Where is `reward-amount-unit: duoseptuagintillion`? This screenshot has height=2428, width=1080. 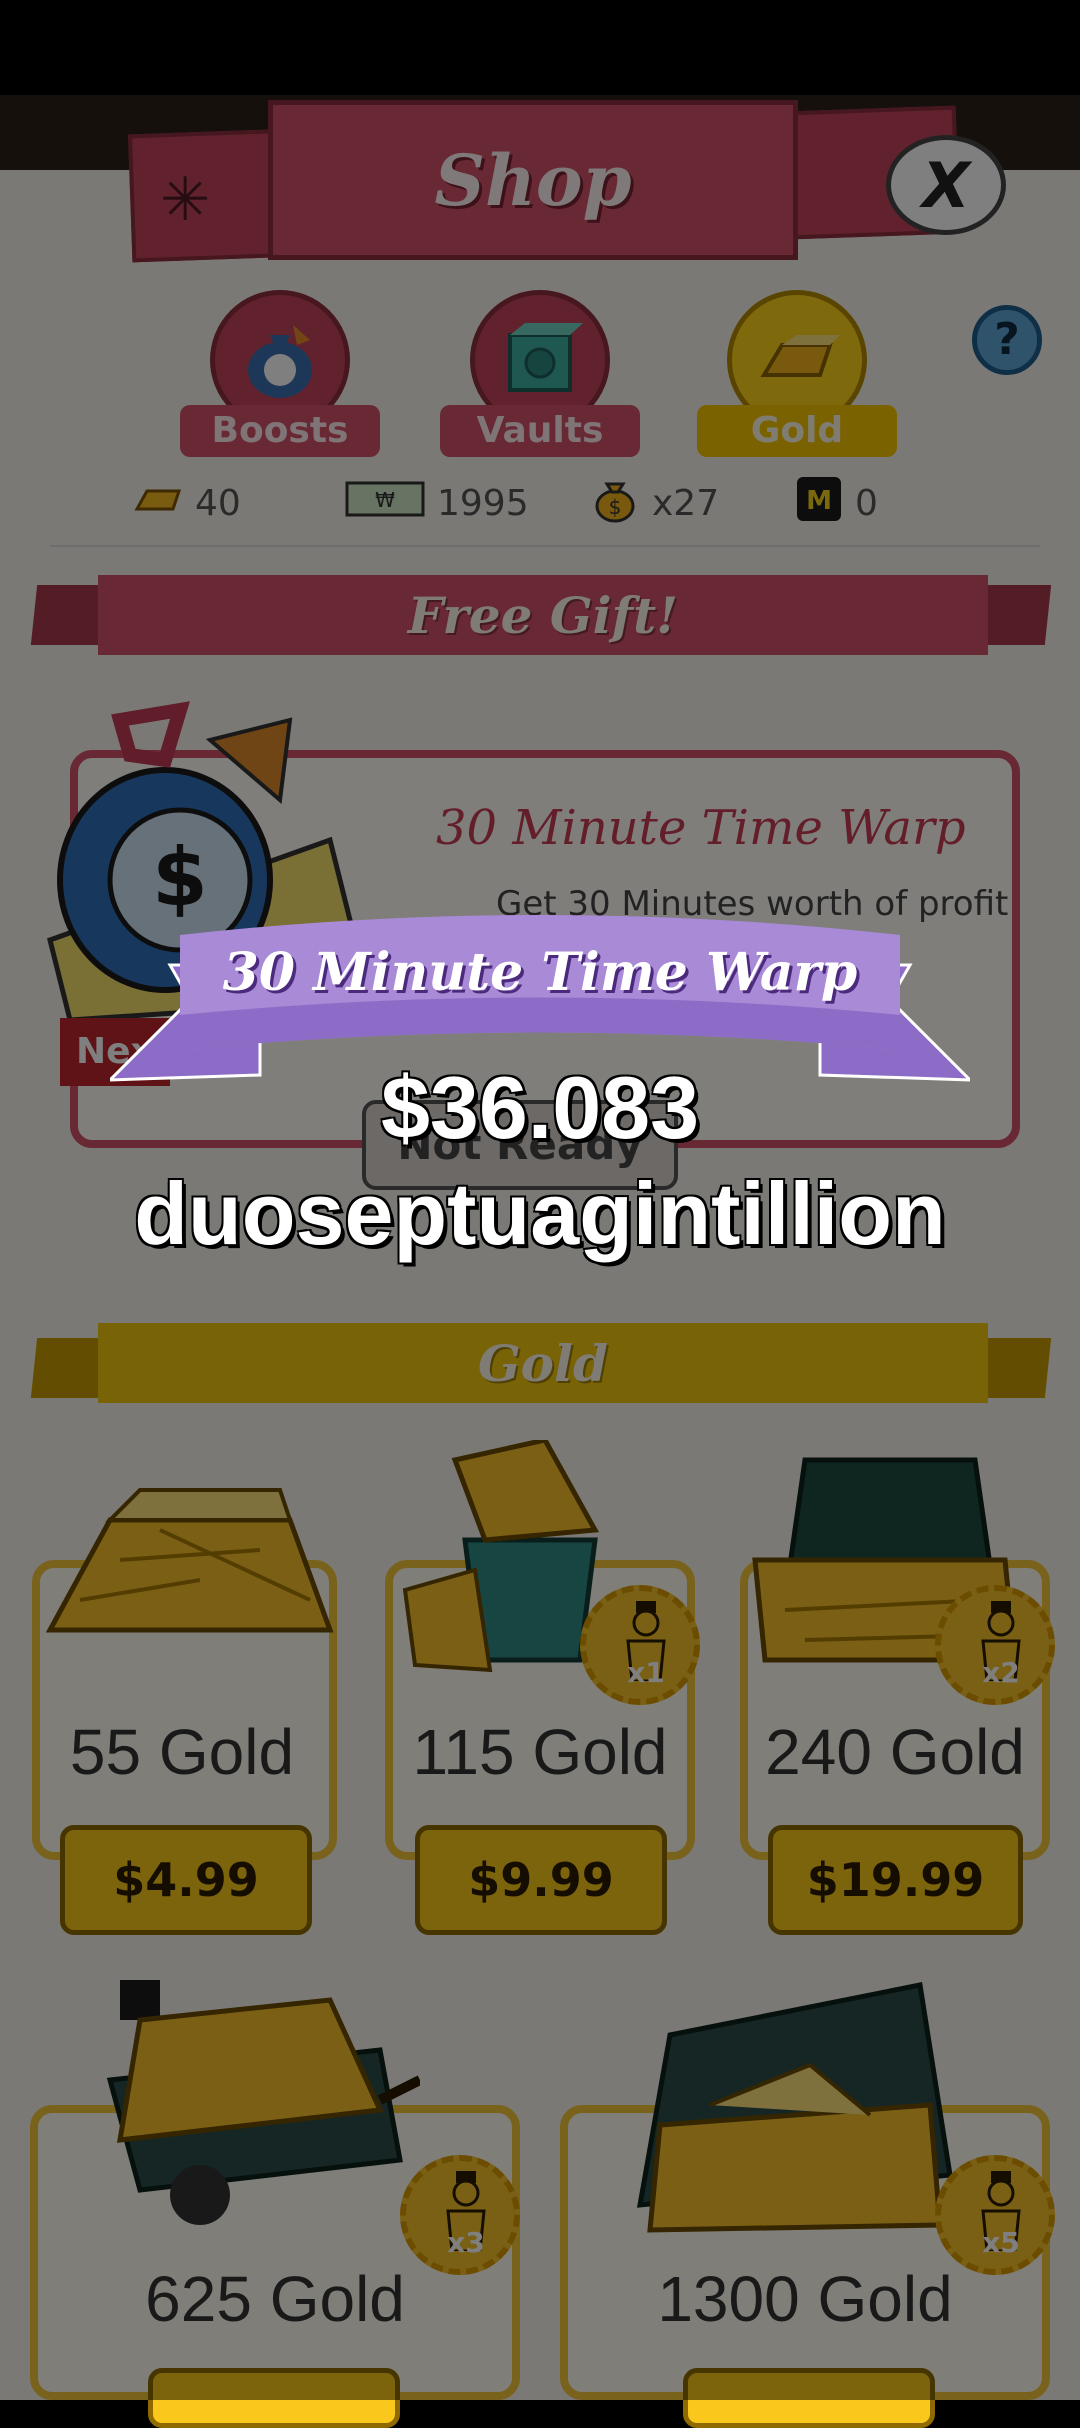 reward-amount-unit: duoseptuagintillion is located at coordinates (540, 1213).